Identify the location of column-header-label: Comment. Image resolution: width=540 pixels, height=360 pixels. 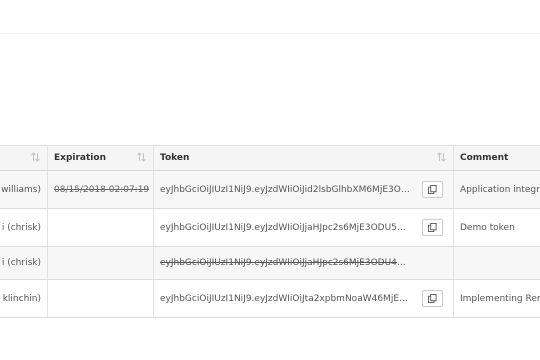
(484, 158).